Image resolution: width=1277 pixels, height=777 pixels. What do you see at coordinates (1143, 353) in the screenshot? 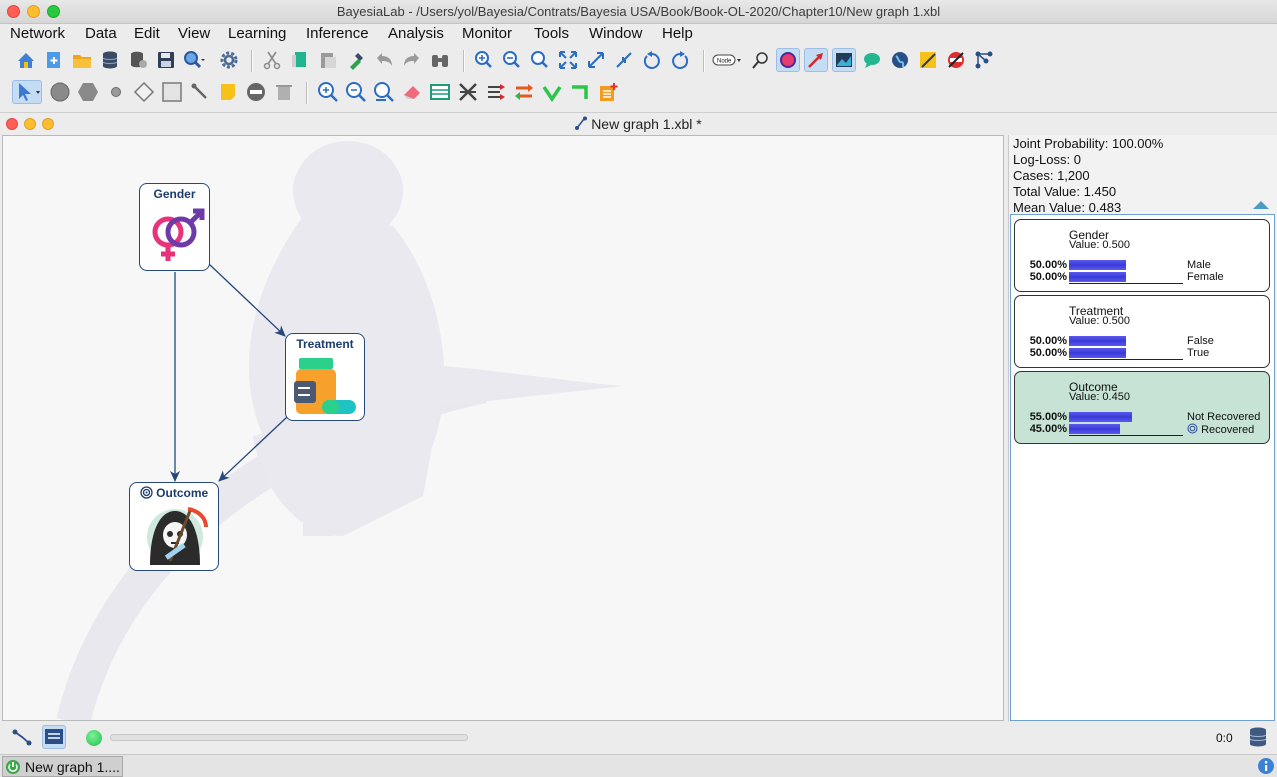
I see `monitor-state-row: 50.00% True` at bounding box center [1143, 353].